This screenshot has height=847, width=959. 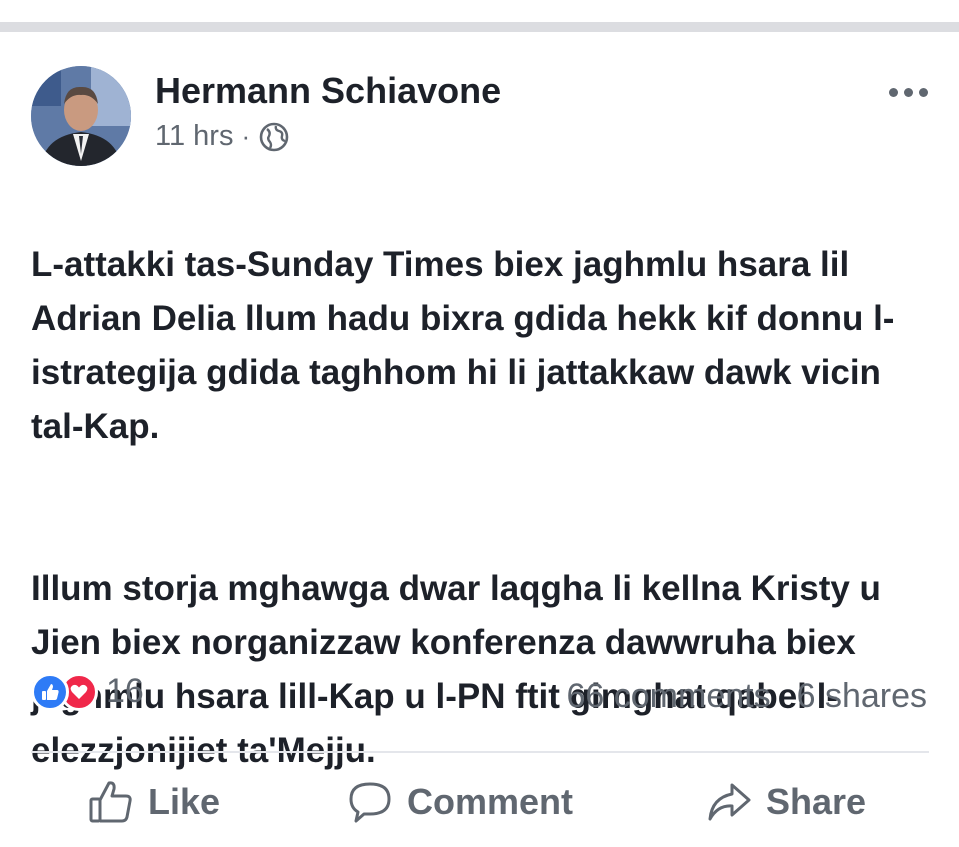 What do you see at coordinates (184, 801) in the screenshot?
I see `like-label: Like` at bounding box center [184, 801].